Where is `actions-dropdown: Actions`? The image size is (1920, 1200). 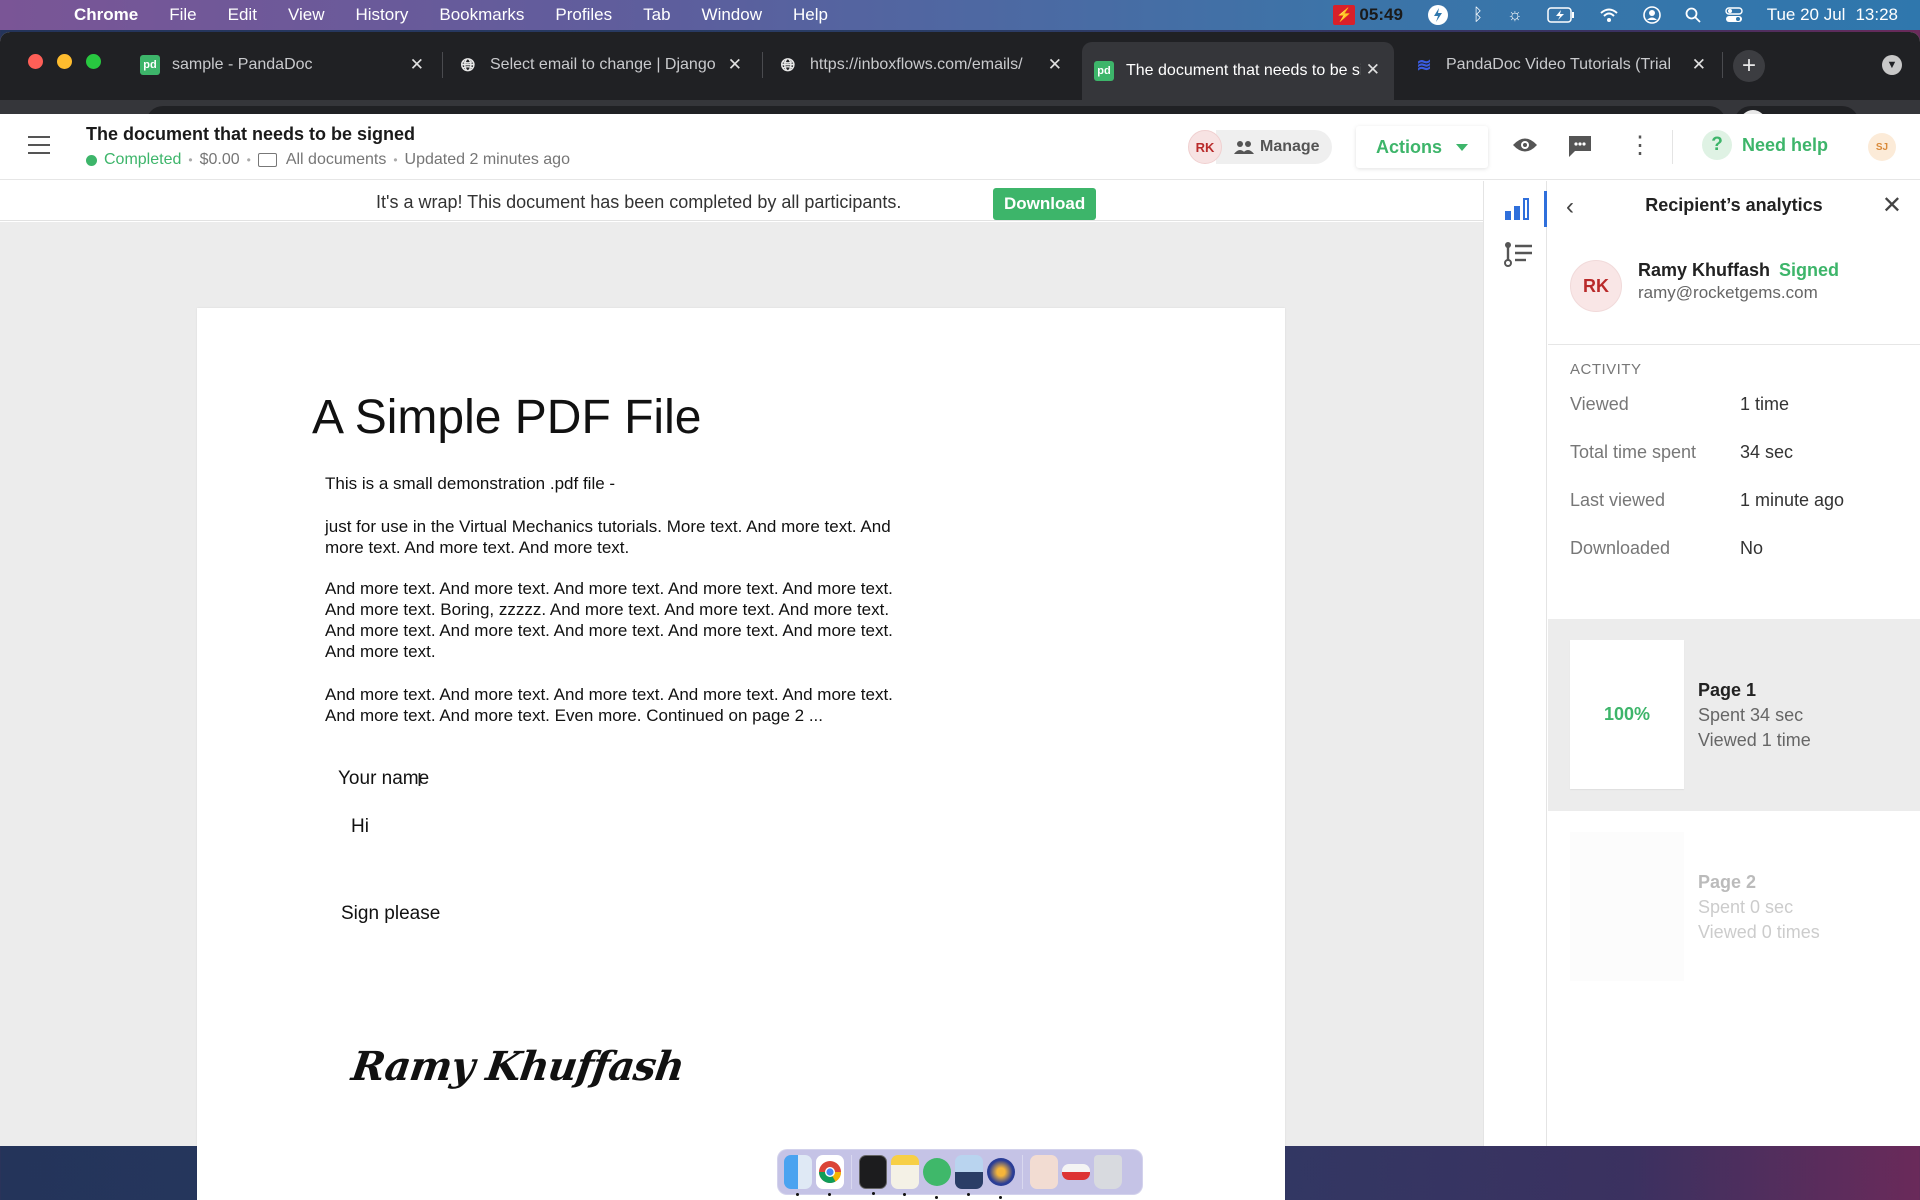
actions-dropdown: Actions is located at coordinates (1422, 147).